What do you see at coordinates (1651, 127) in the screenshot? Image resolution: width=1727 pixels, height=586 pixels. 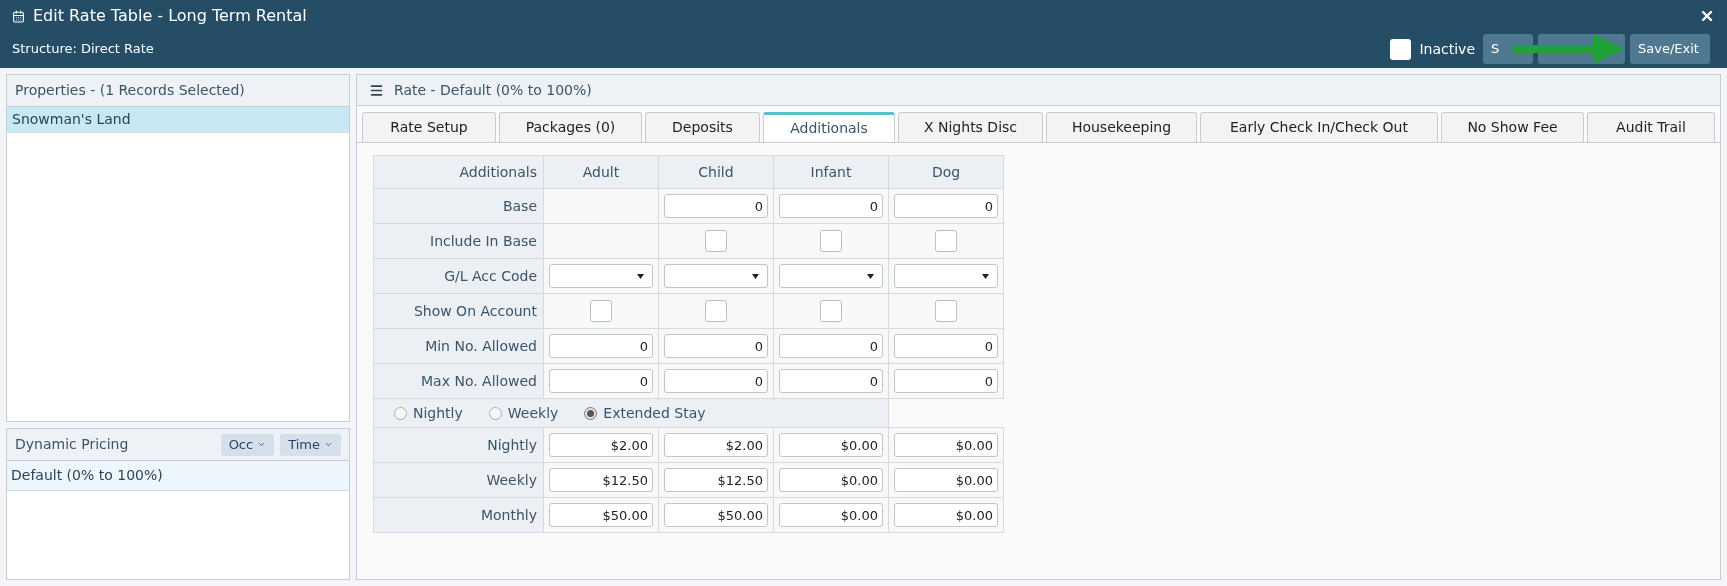 I see `tab: Audit Trail` at bounding box center [1651, 127].